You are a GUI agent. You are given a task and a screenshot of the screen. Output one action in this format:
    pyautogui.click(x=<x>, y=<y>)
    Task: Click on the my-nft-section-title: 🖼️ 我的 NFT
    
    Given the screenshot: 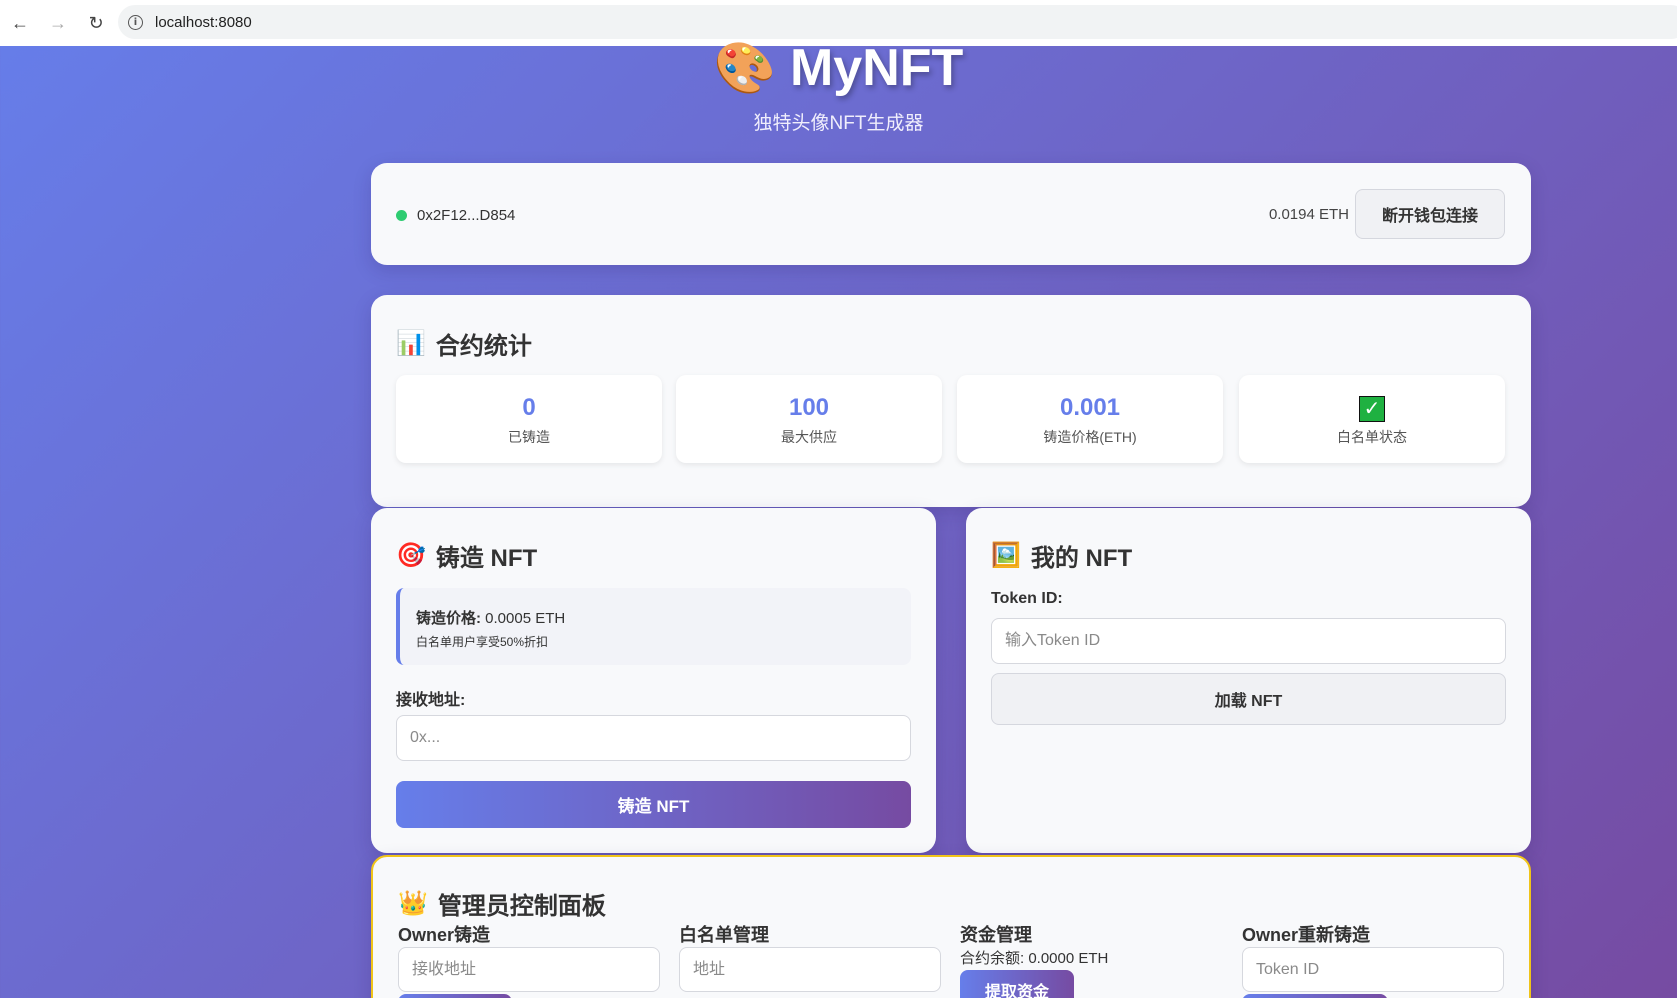 What is the action you would take?
    pyautogui.click(x=1061, y=555)
    